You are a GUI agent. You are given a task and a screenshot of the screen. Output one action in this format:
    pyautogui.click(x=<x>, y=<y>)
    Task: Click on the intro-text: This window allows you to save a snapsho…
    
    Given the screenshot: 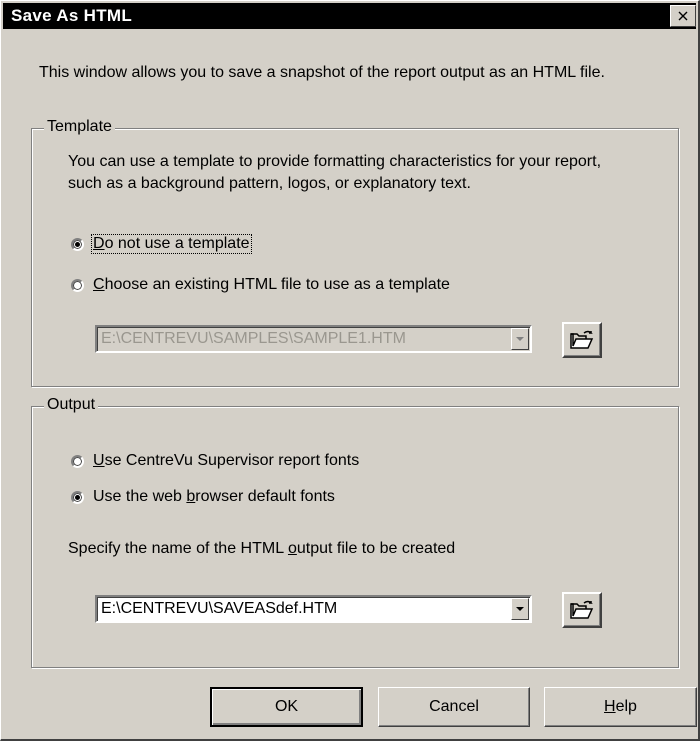 What is the action you would take?
    pyautogui.click(x=322, y=72)
    